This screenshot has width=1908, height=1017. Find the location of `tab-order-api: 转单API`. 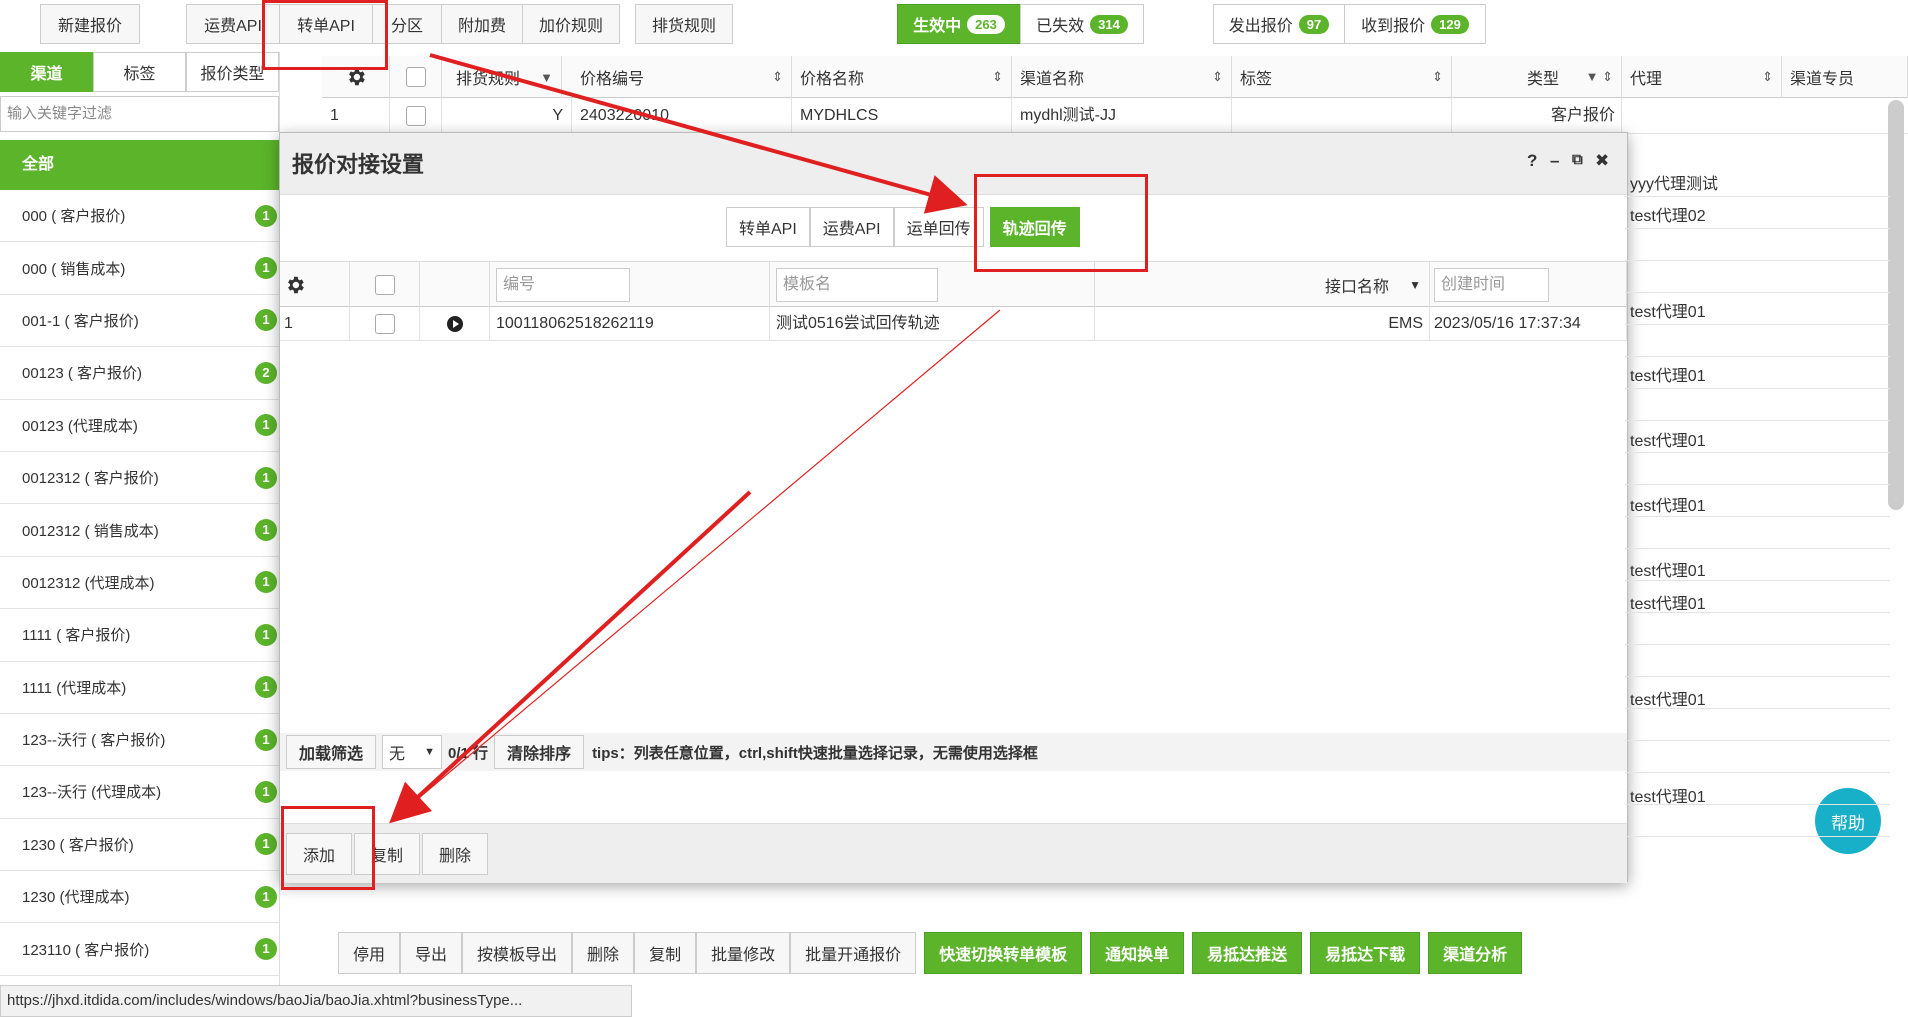

tab-order-api: 转单API is located at coordinates (768, 227).